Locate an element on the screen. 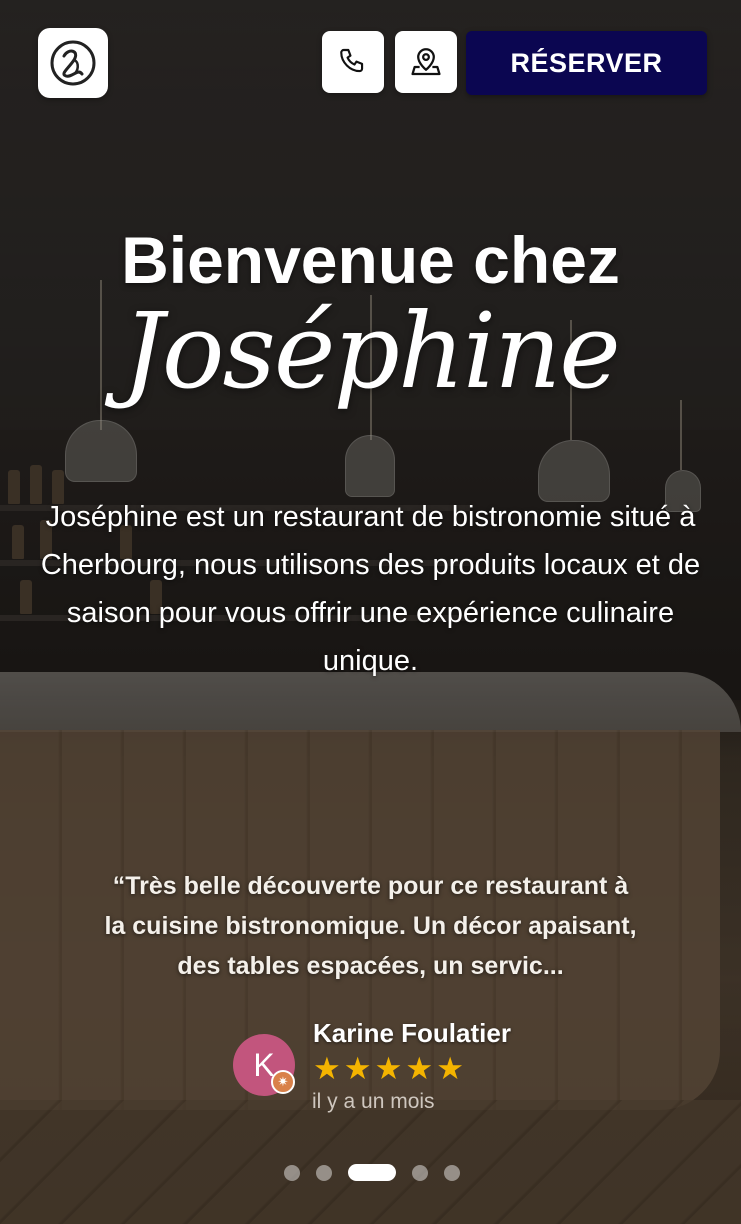 The height and width of the screenshot is (1224, 741). star-rating: ★ ★ ★ ★ ★ is located at coordinates (388, 1069).